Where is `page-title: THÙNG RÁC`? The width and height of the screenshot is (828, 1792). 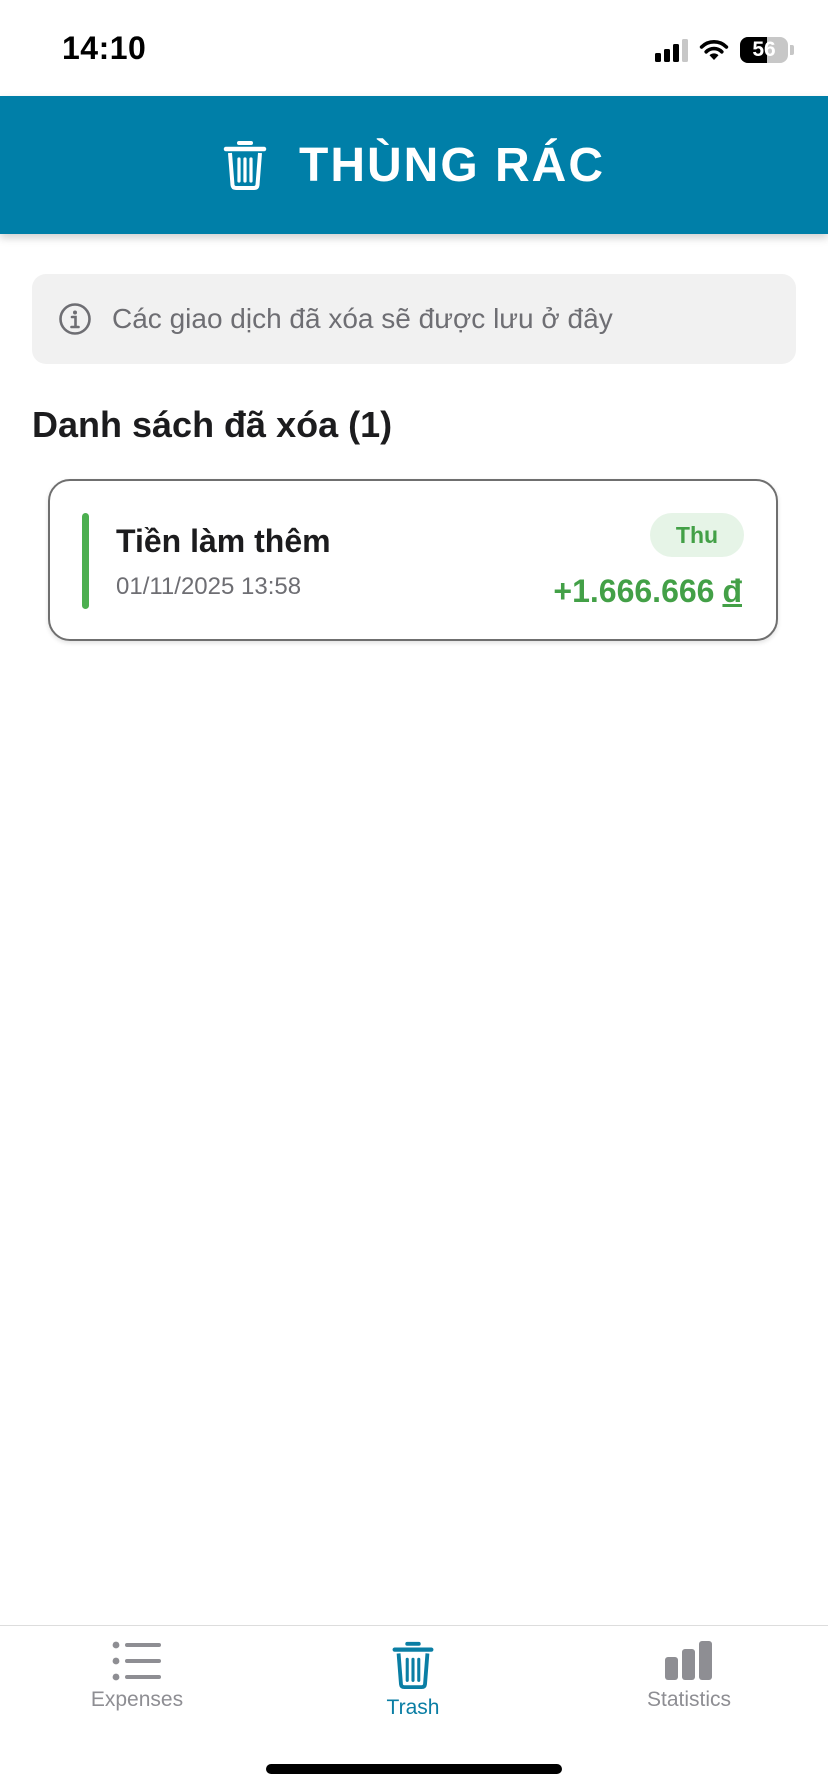 page-title: THÙNG RÁC is located at coordinates (452, 165).